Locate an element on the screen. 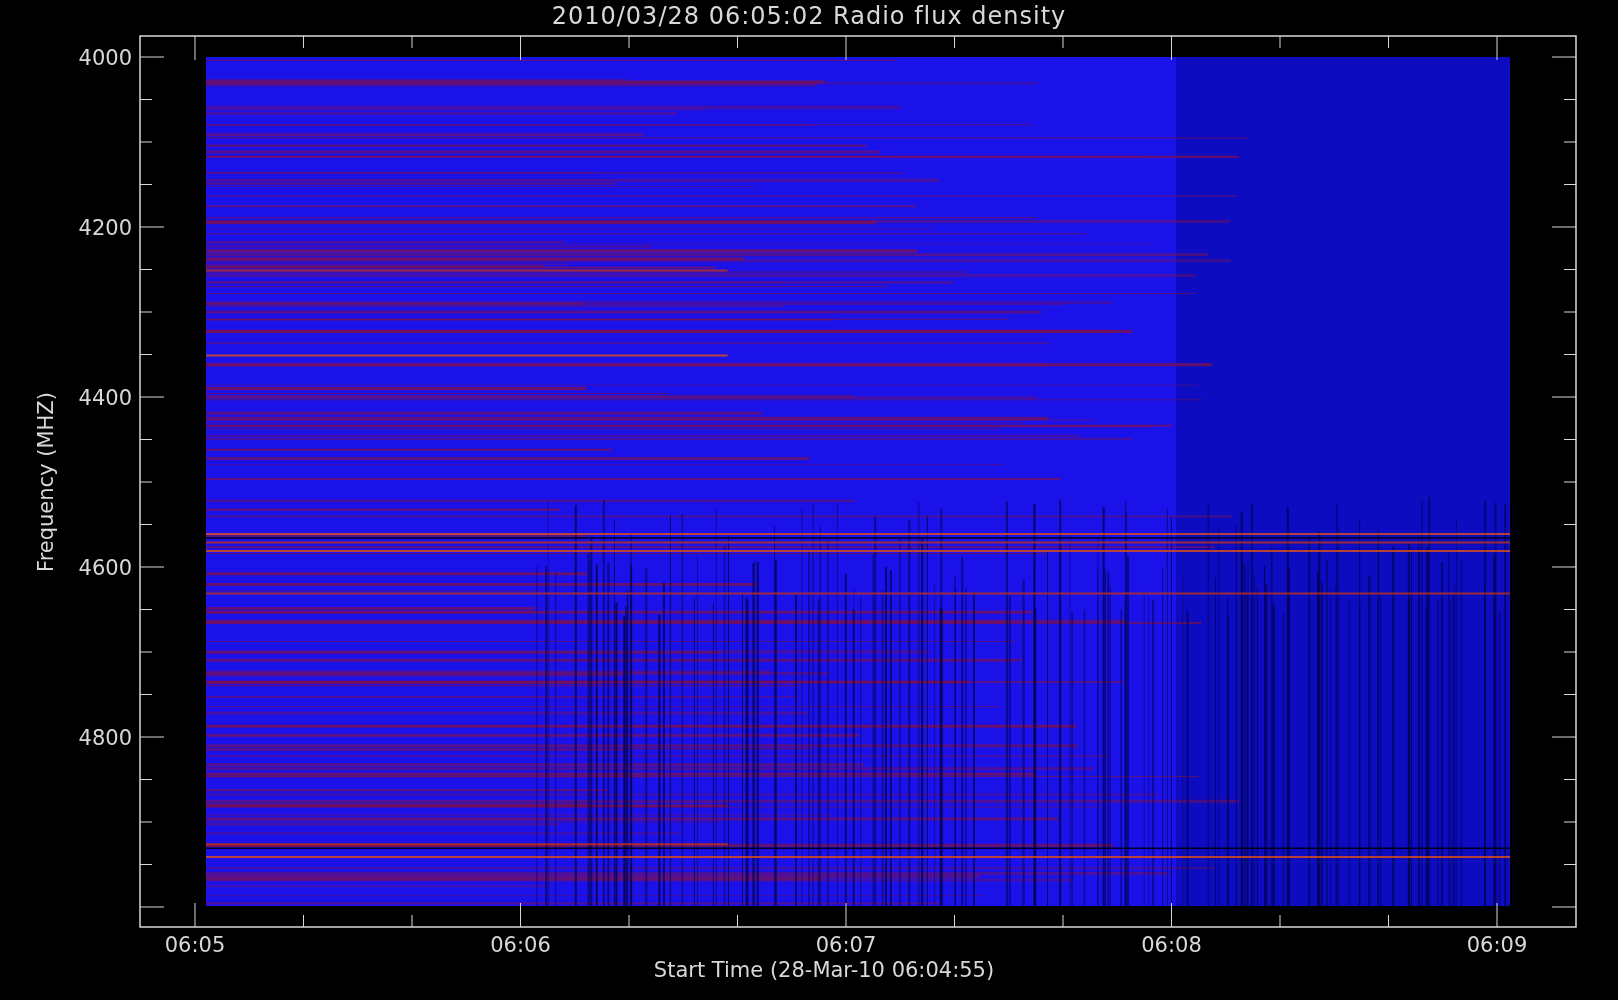  y-axis-label: Frequency (MHZ) is located at coordinates (46, 482).